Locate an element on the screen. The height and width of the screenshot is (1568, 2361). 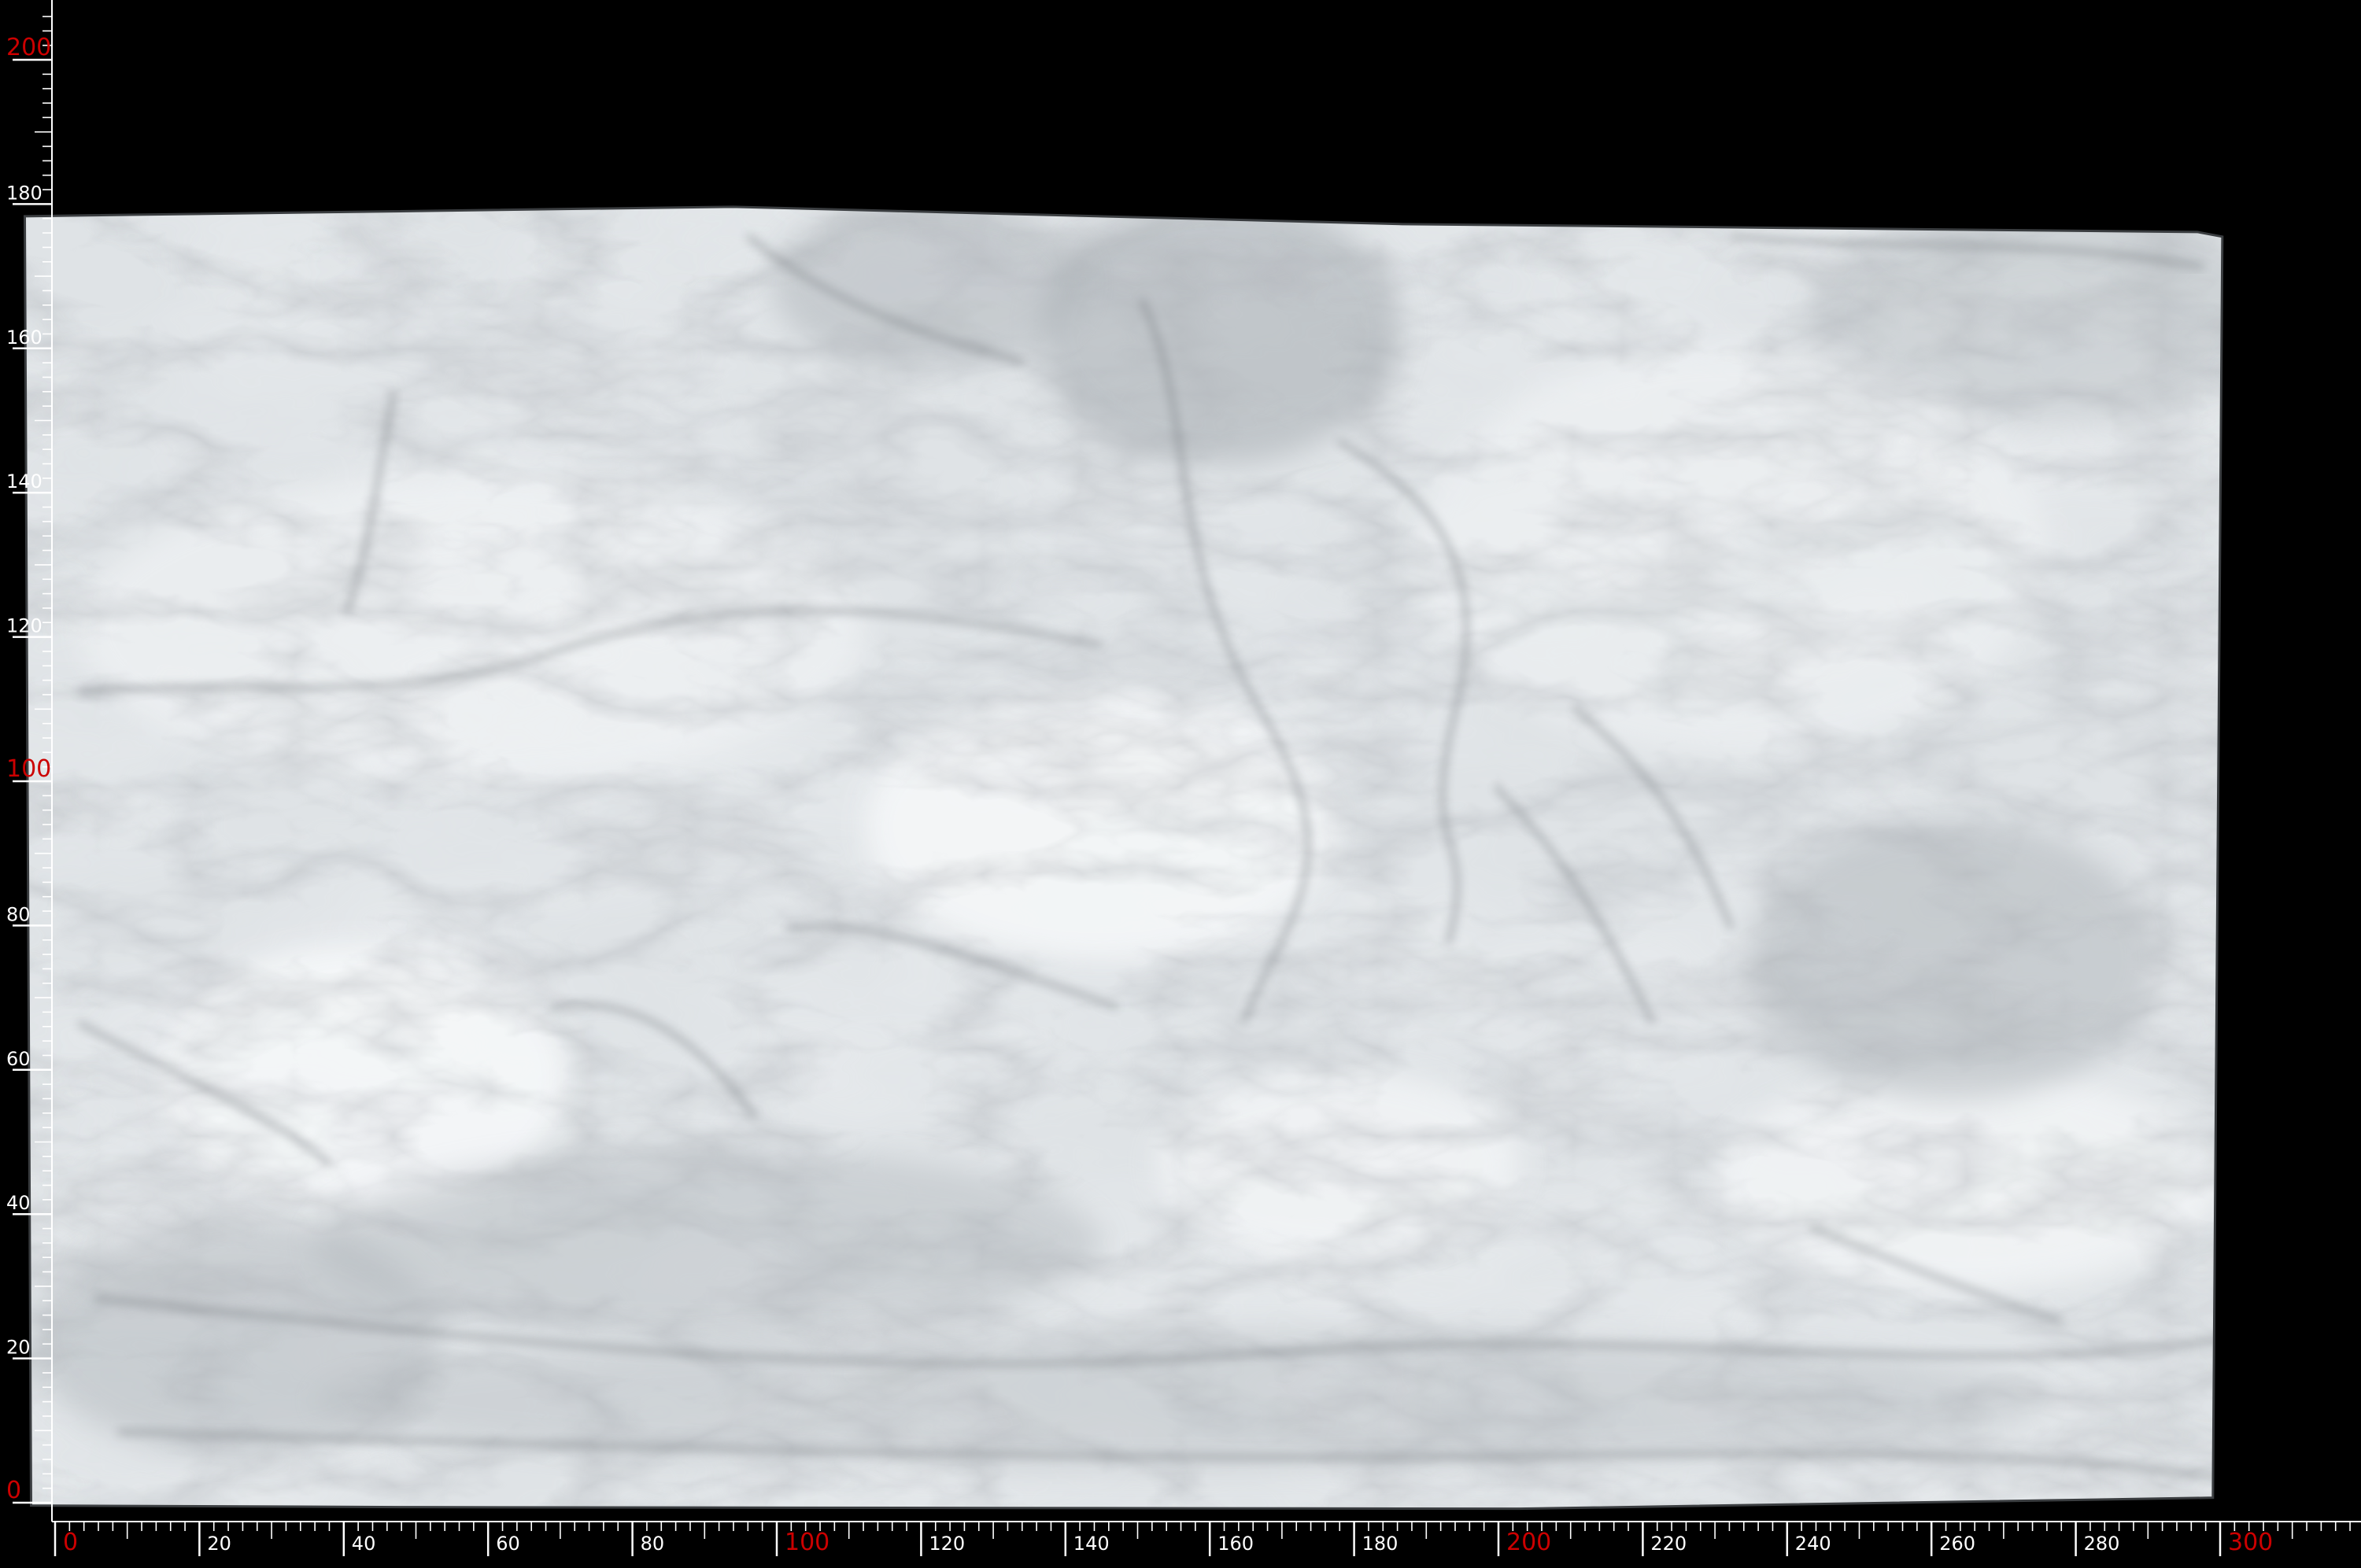
y-tick-label: 20 is located at coordinates (19, 1348).